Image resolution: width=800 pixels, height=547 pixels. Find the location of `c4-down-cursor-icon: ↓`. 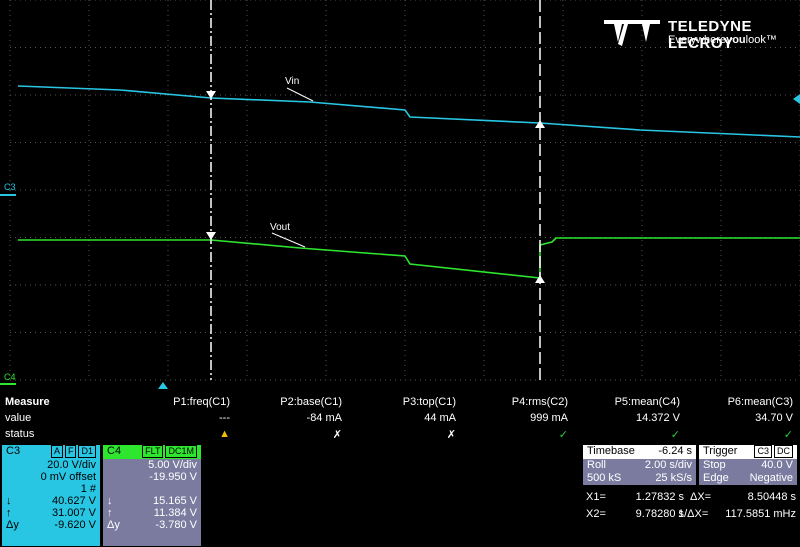

c4-down-cursor-icon: ↓ is located at coordinates (110, 501).